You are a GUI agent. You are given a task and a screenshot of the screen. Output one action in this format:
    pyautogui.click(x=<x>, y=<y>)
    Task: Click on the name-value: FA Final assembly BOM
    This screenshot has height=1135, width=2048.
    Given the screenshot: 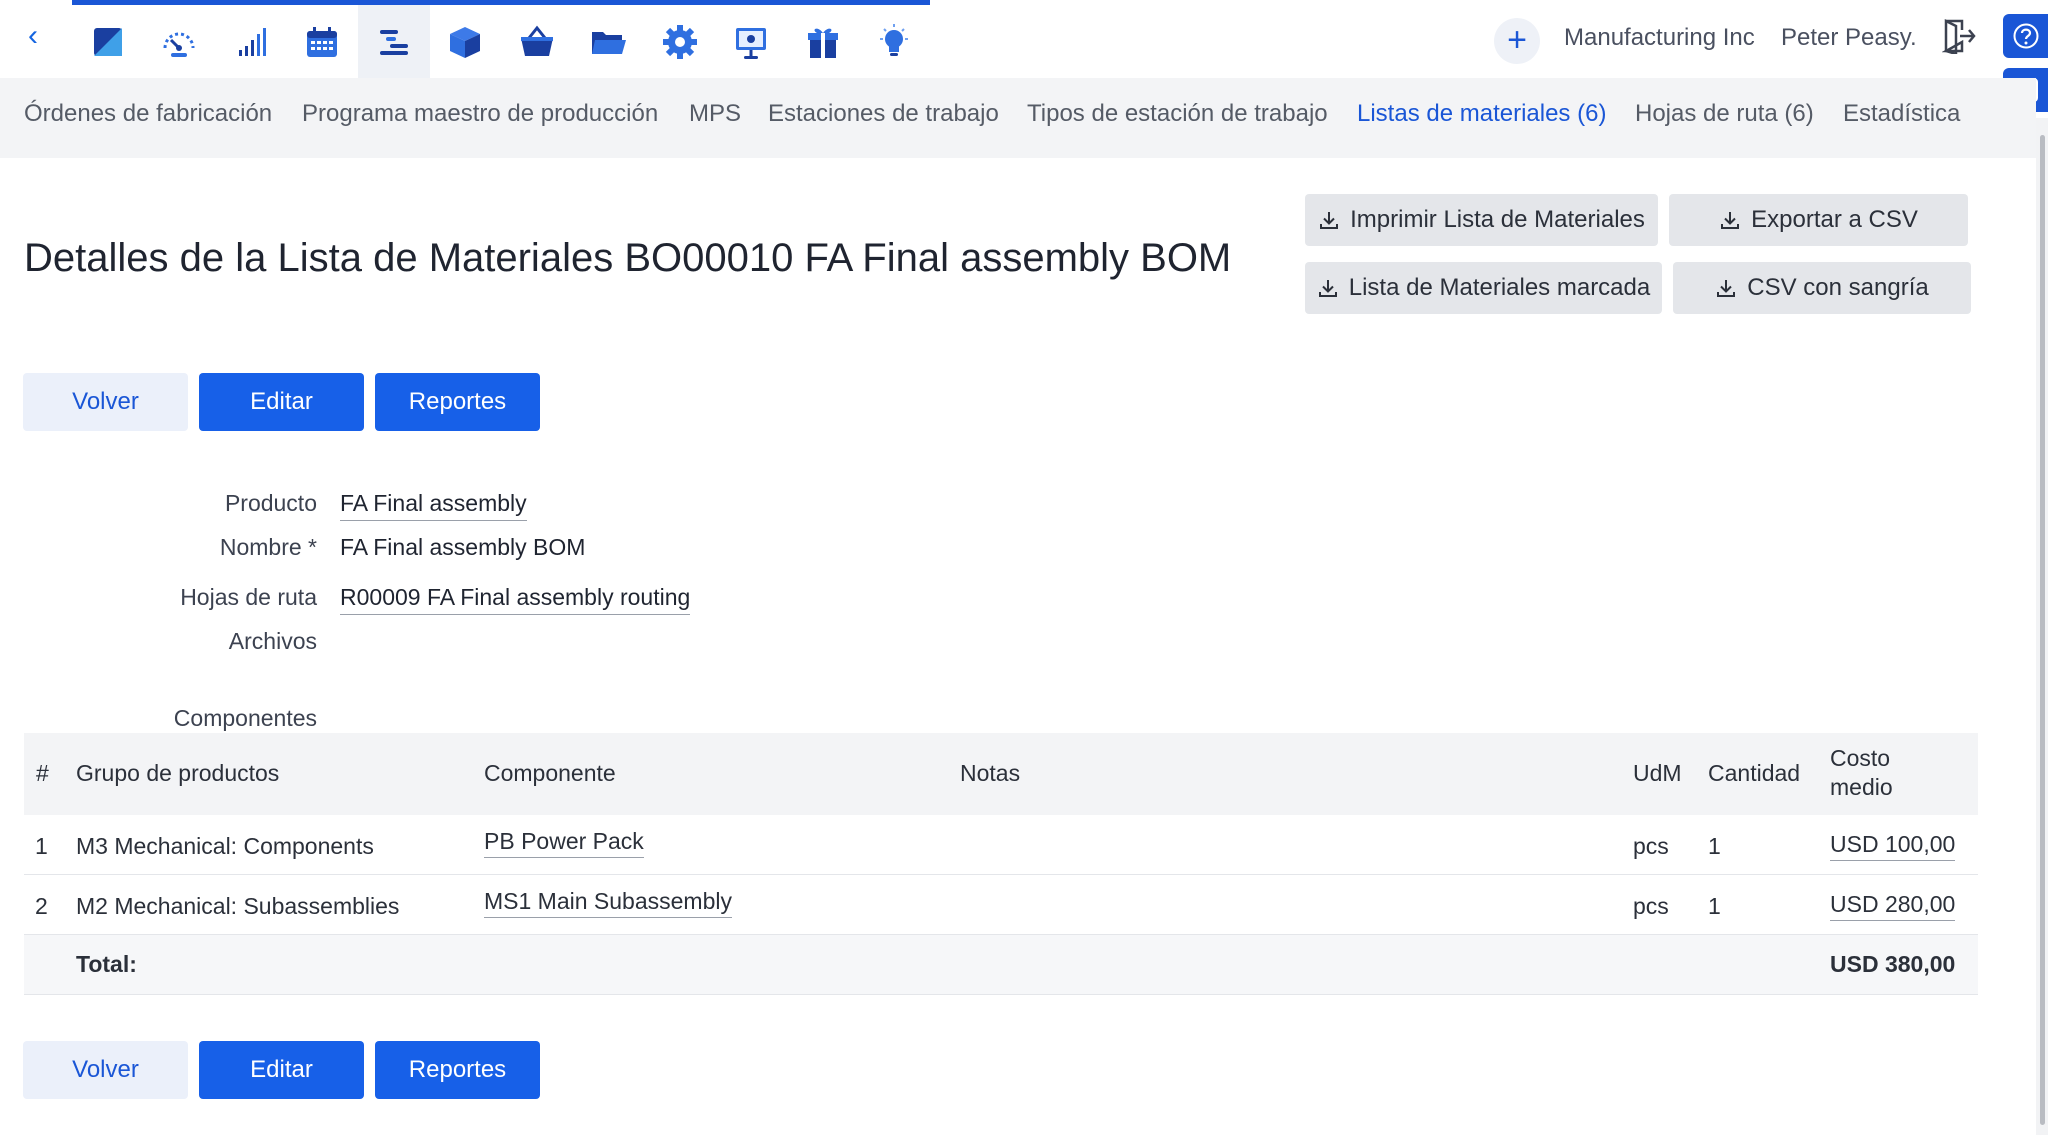 What is the action you would take?
    pyautogui.click(x=463, y=547)
    